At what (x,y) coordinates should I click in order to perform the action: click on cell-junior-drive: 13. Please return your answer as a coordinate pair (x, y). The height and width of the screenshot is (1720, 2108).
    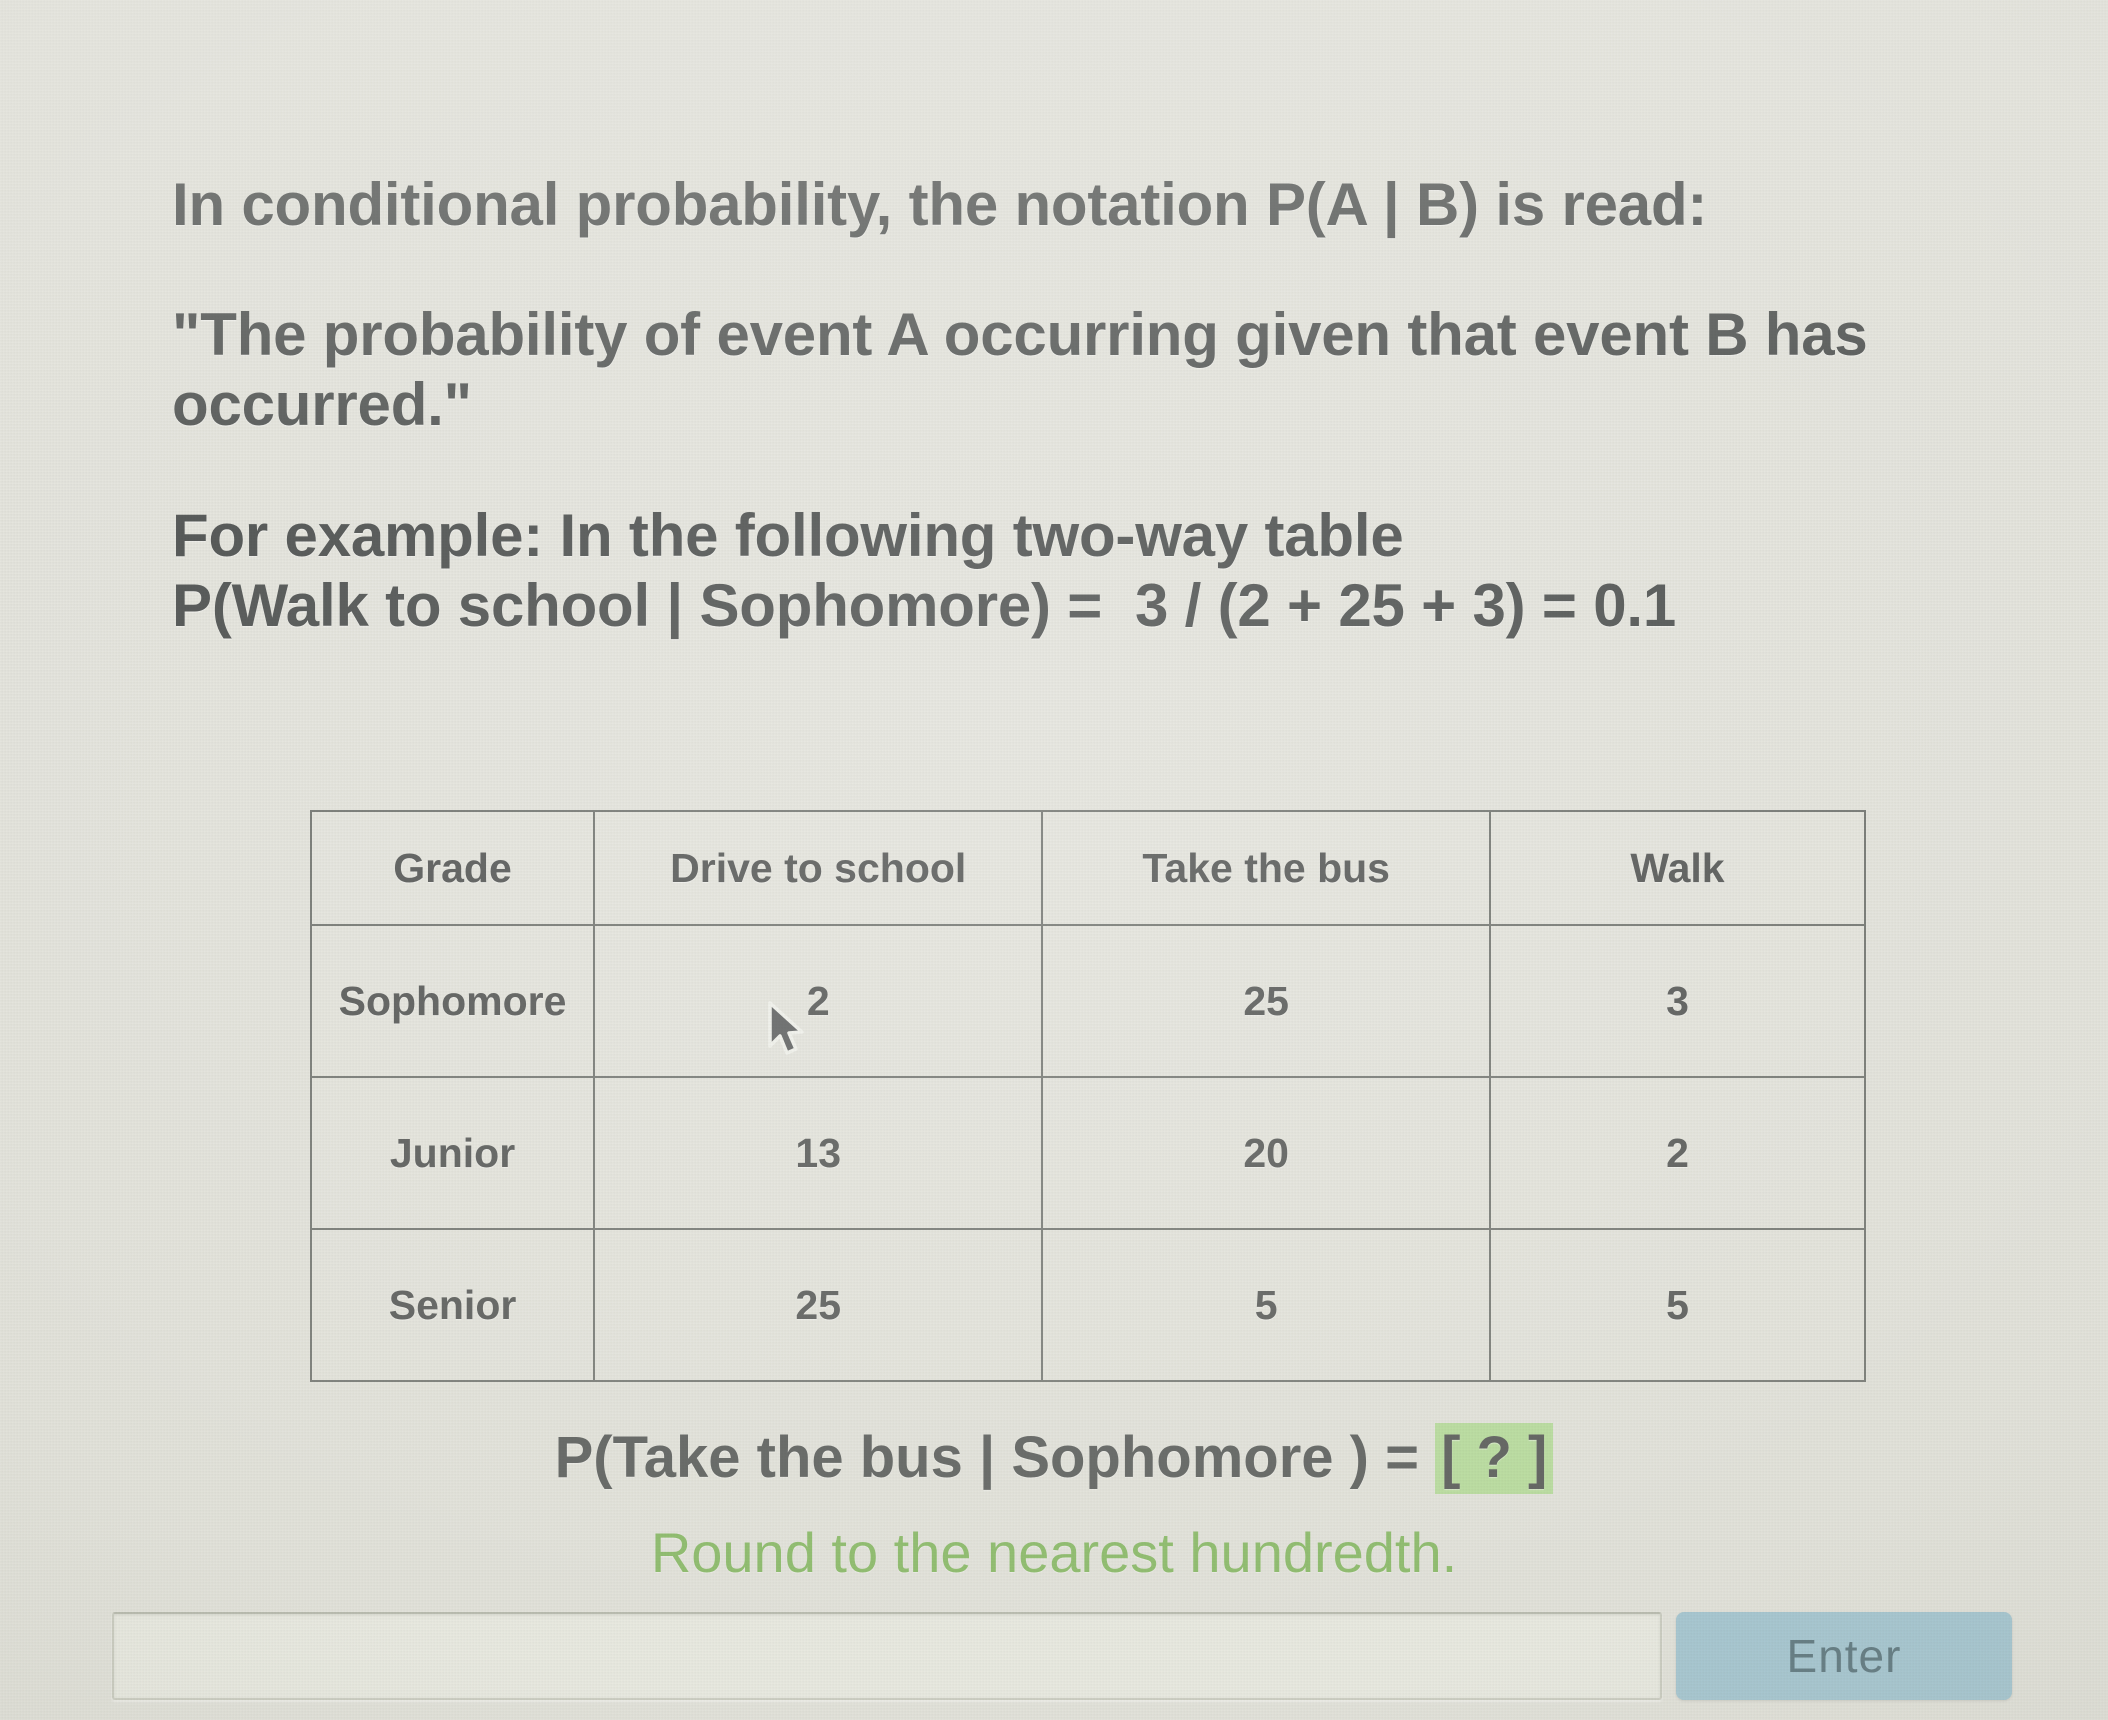
    Looking at the image, I should click on (818, 1153).